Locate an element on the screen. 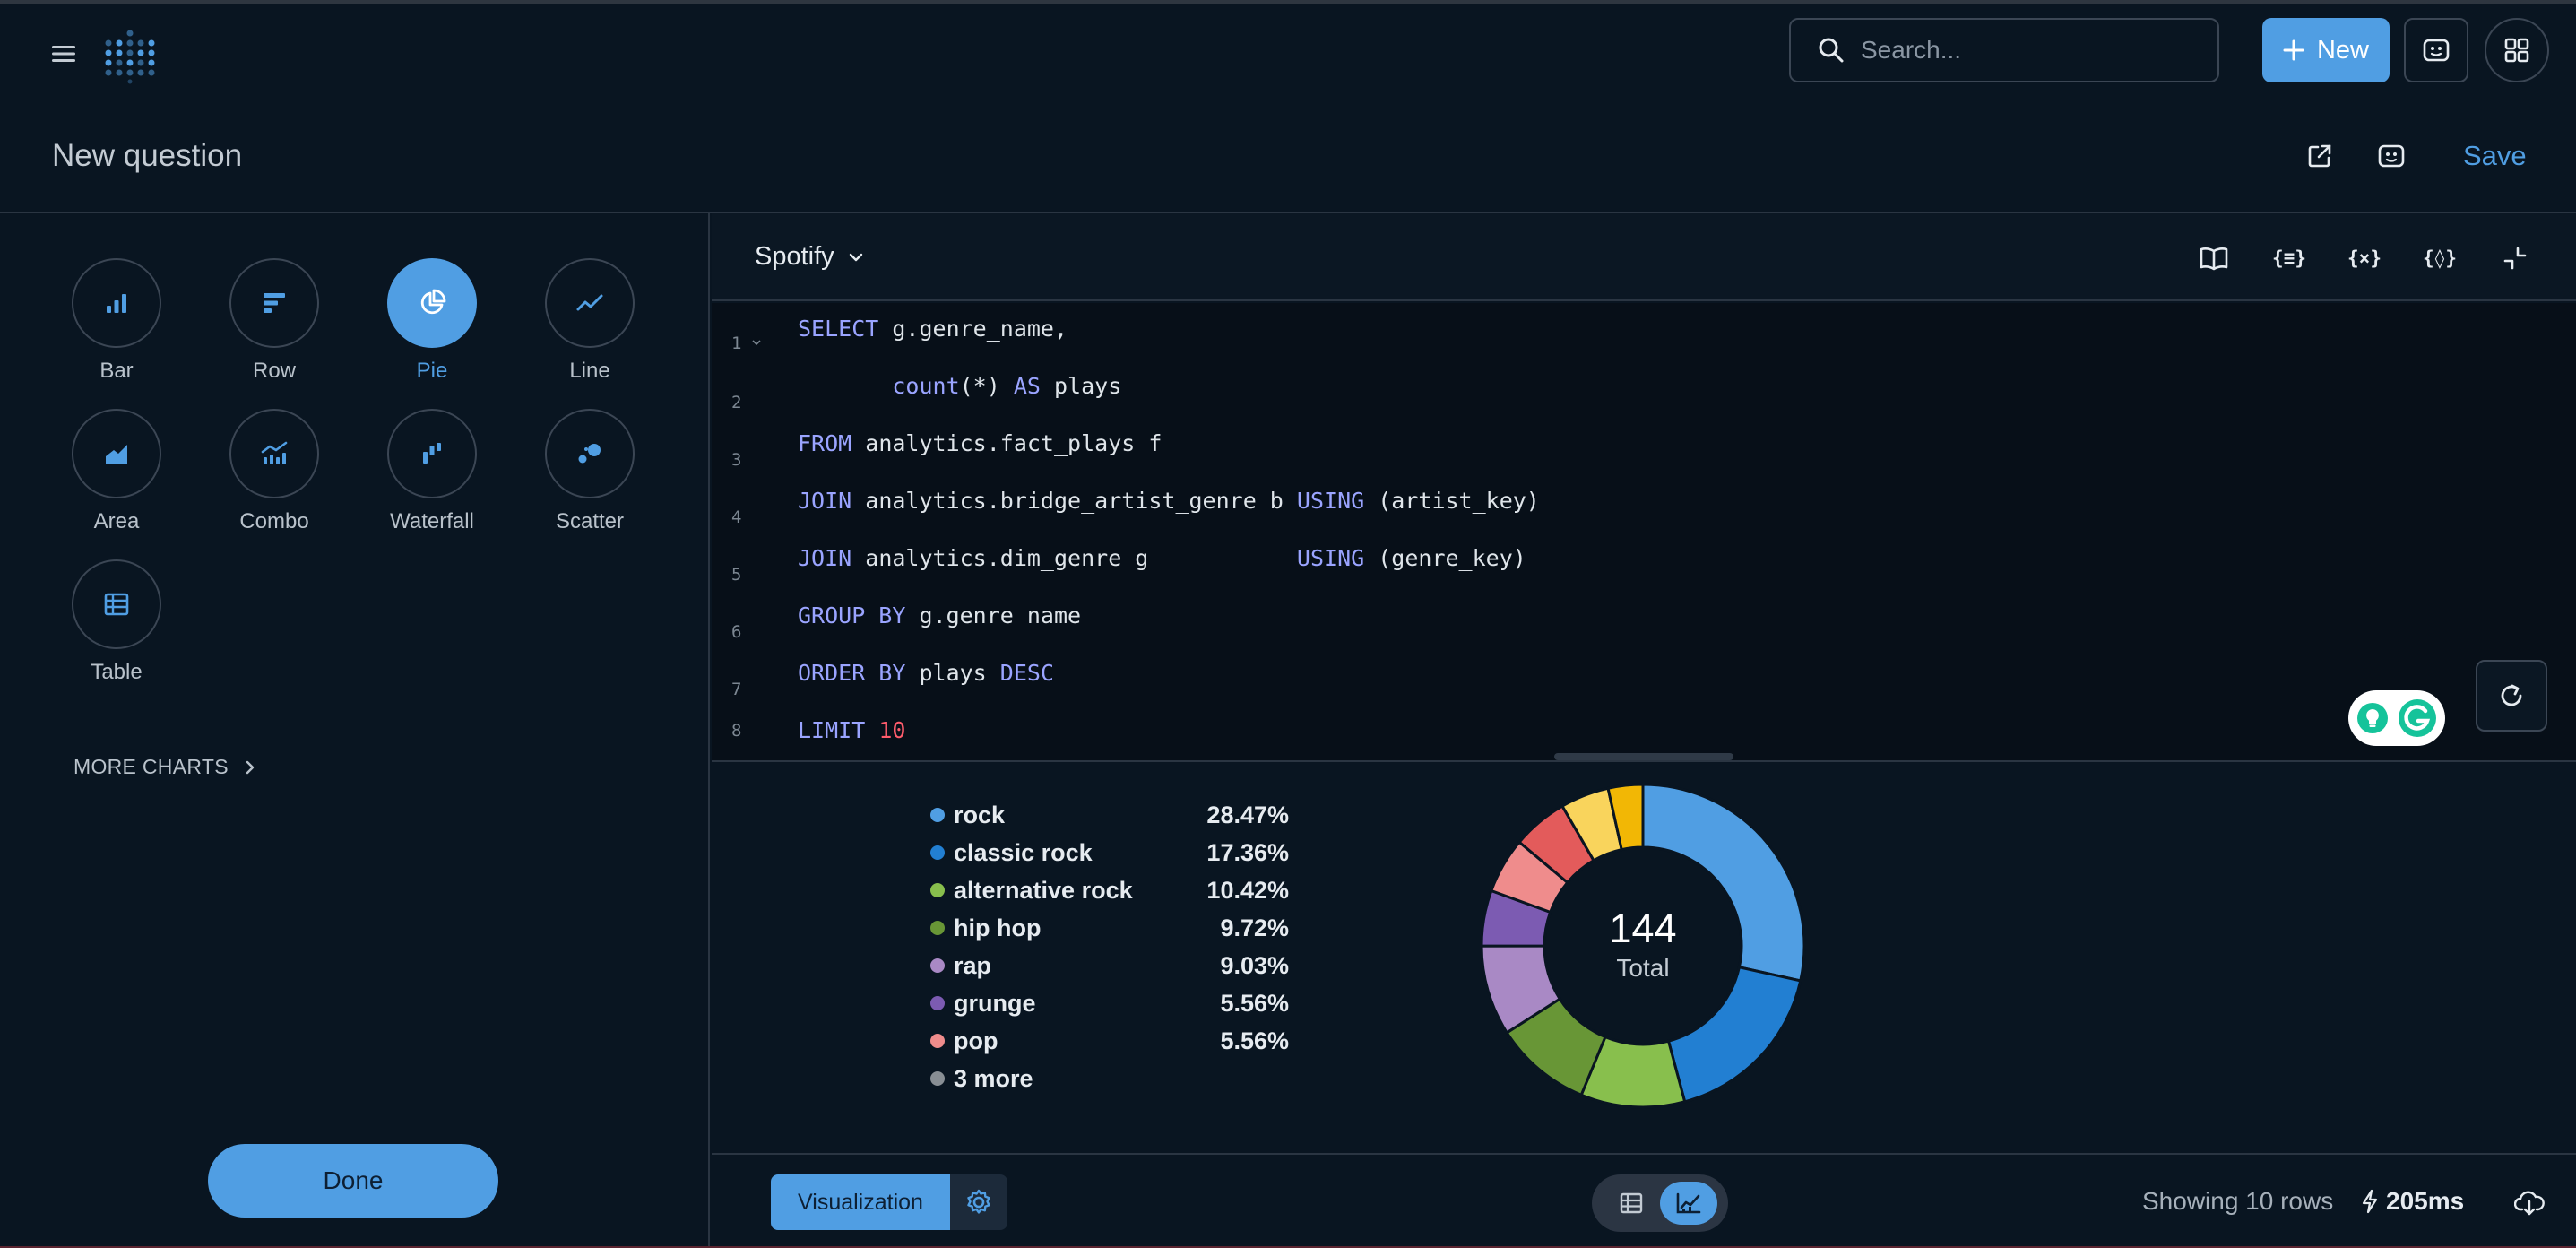  query-time-value: 205ms is located at coordinates (2425, 1201).